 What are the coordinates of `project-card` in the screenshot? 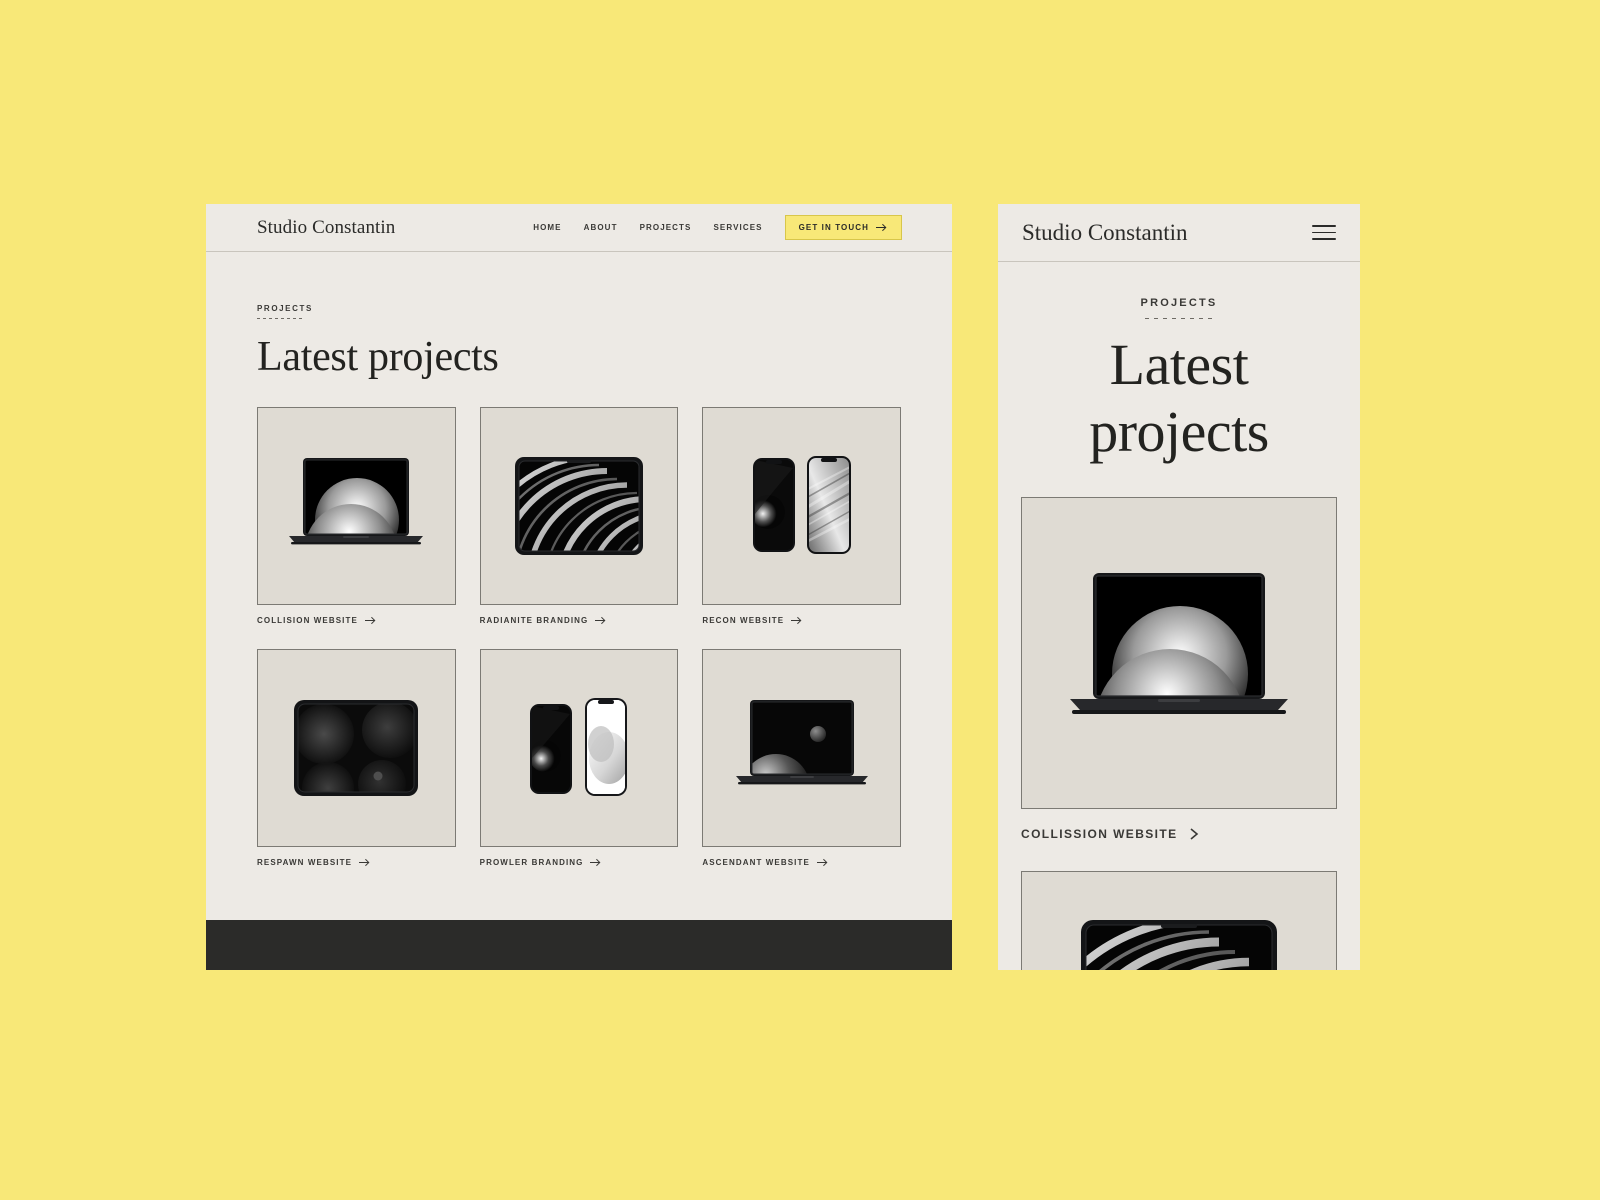 It's located at (1179, 920).